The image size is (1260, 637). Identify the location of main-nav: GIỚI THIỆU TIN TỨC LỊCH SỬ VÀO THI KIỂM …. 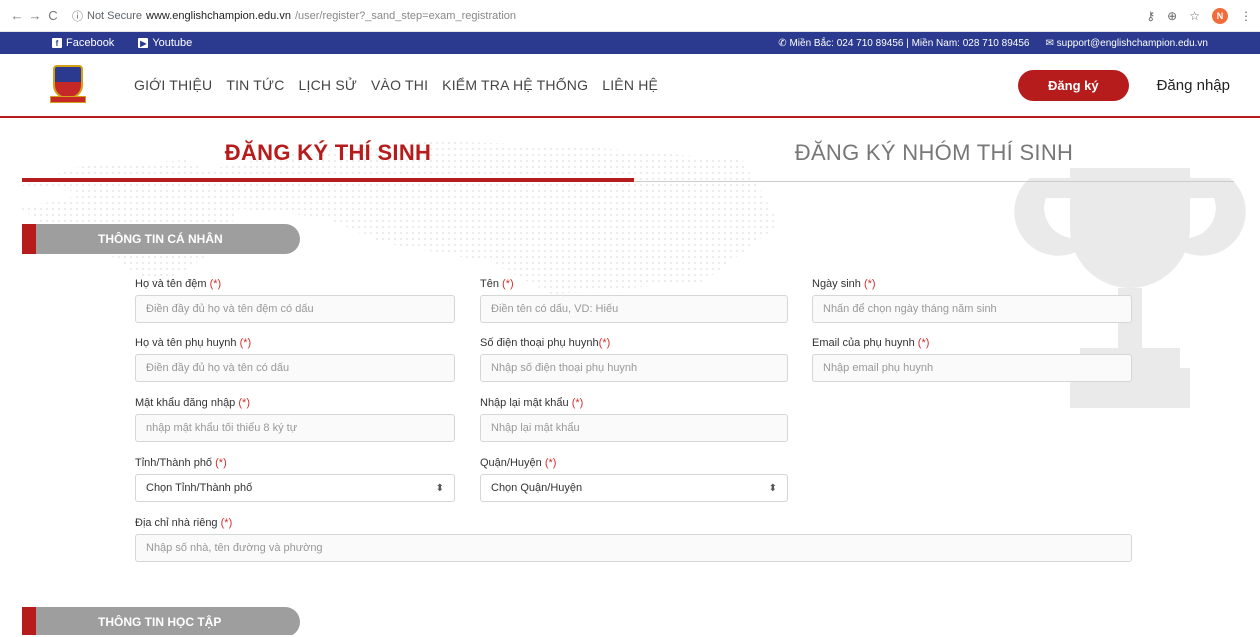
(396, 85).